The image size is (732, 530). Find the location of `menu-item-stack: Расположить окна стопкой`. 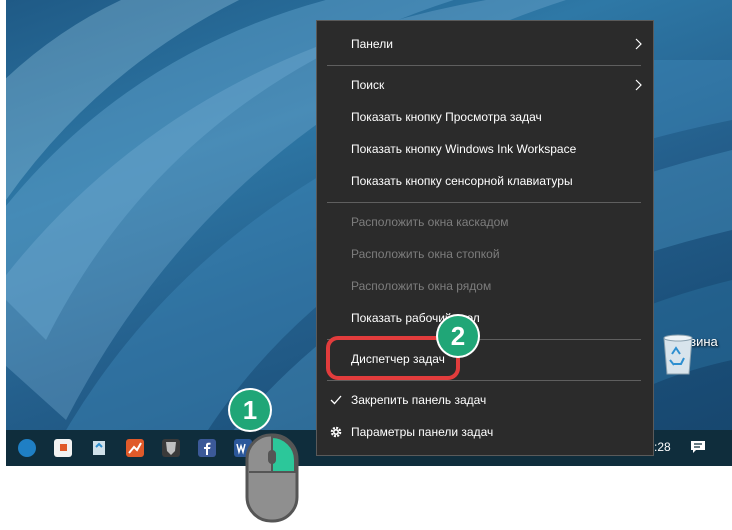

menu-item-stack: Расположить окна стопкой is located at coordinates (485, 254).